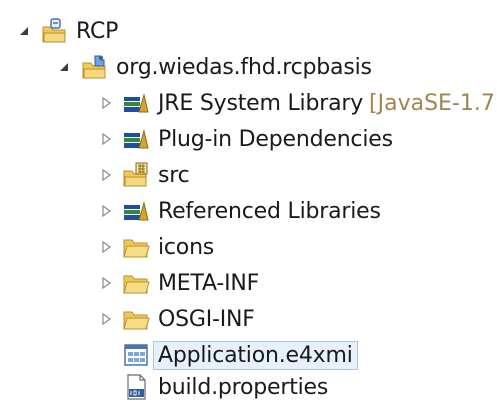  What do you see at coordinates (94, 67) in the screenshot?
I see `plugin-project-icon` at bounding box center [94, 67].